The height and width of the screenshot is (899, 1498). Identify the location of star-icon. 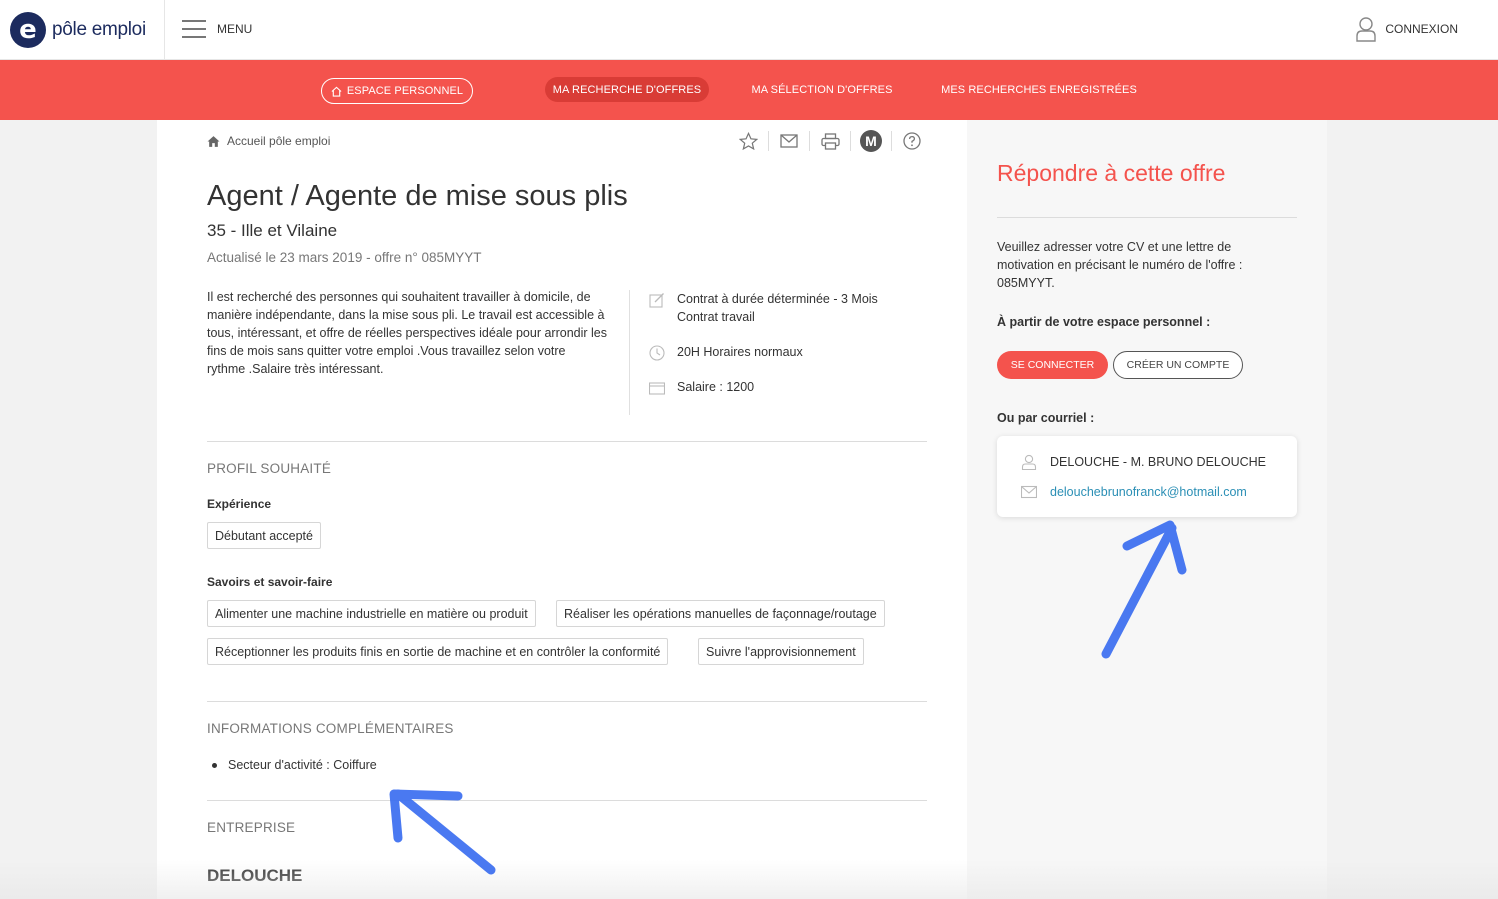
(748, 140).